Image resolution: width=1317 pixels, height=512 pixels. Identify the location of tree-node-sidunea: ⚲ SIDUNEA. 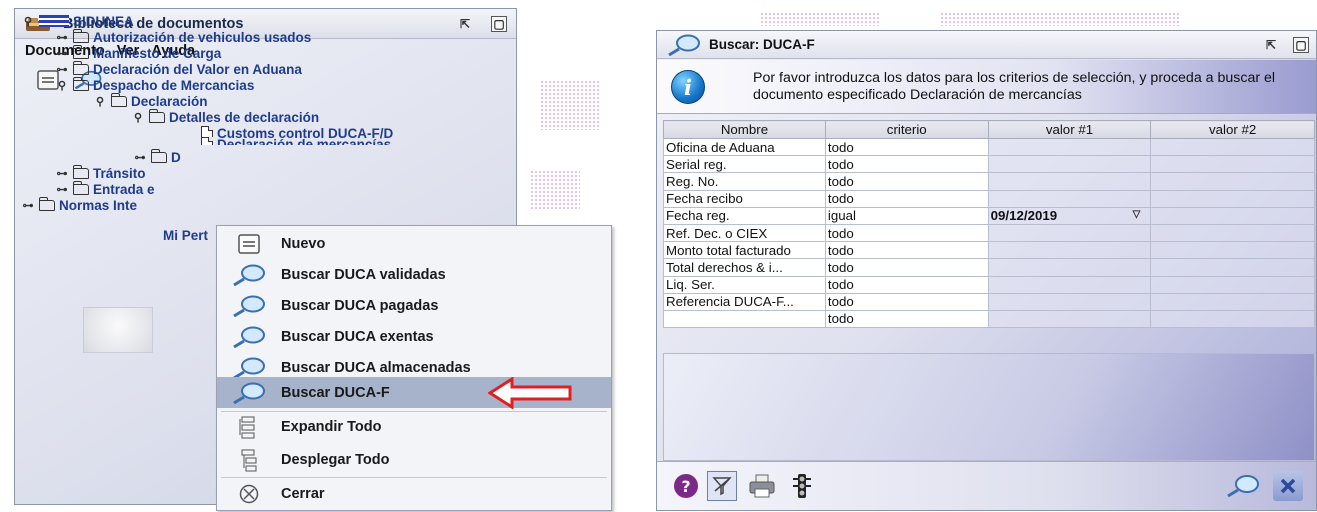
(77, 21).